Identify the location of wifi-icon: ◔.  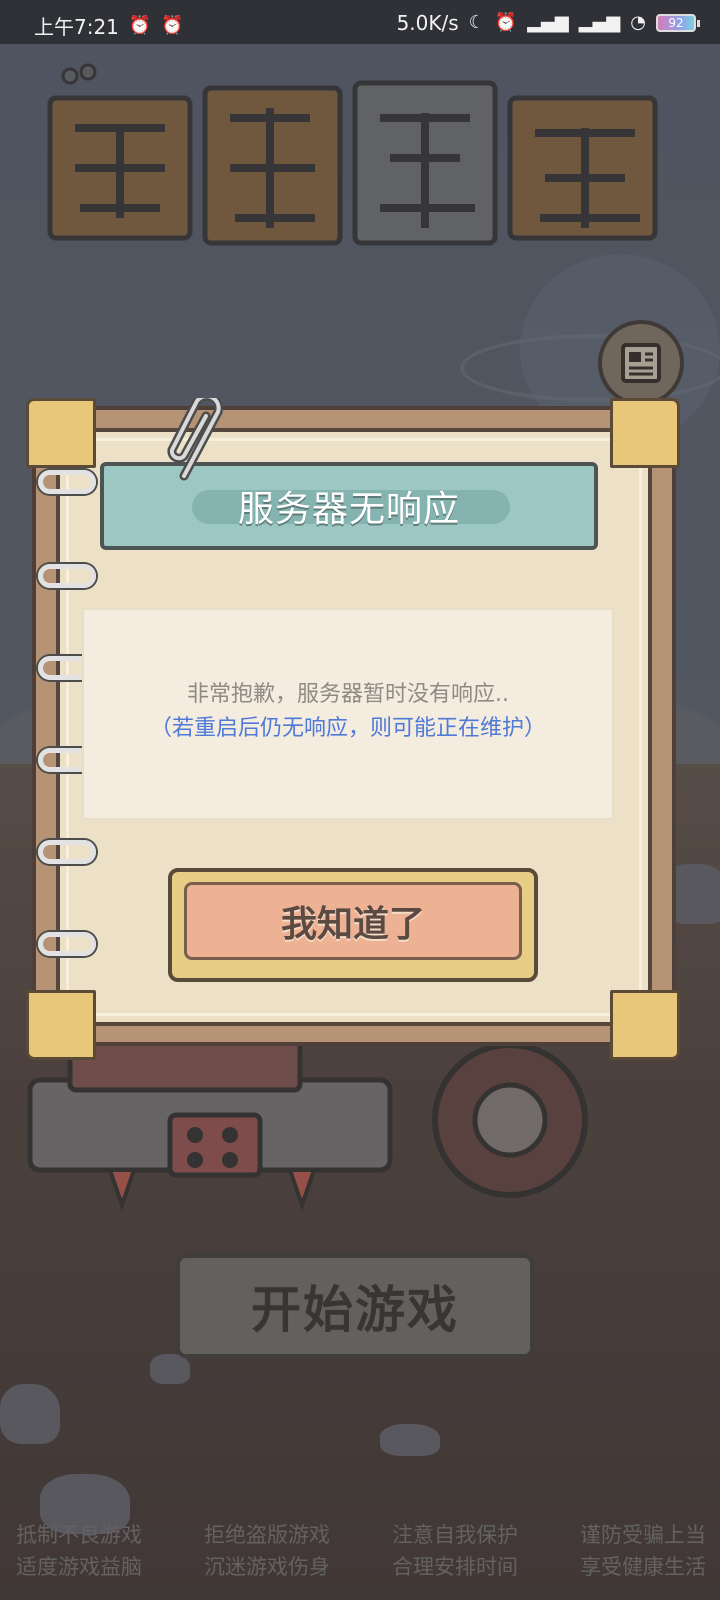
(638, 22).